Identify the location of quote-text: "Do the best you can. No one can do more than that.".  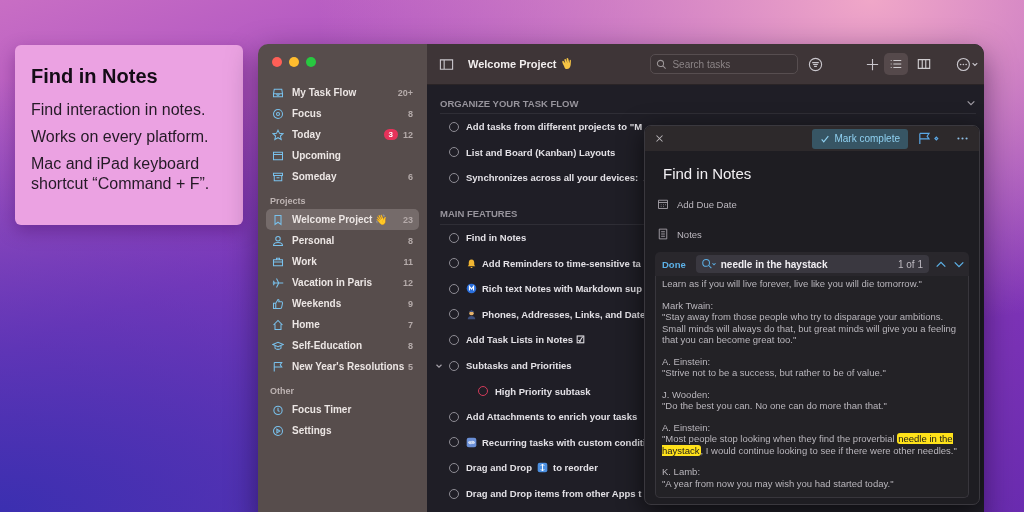
(775, 406).